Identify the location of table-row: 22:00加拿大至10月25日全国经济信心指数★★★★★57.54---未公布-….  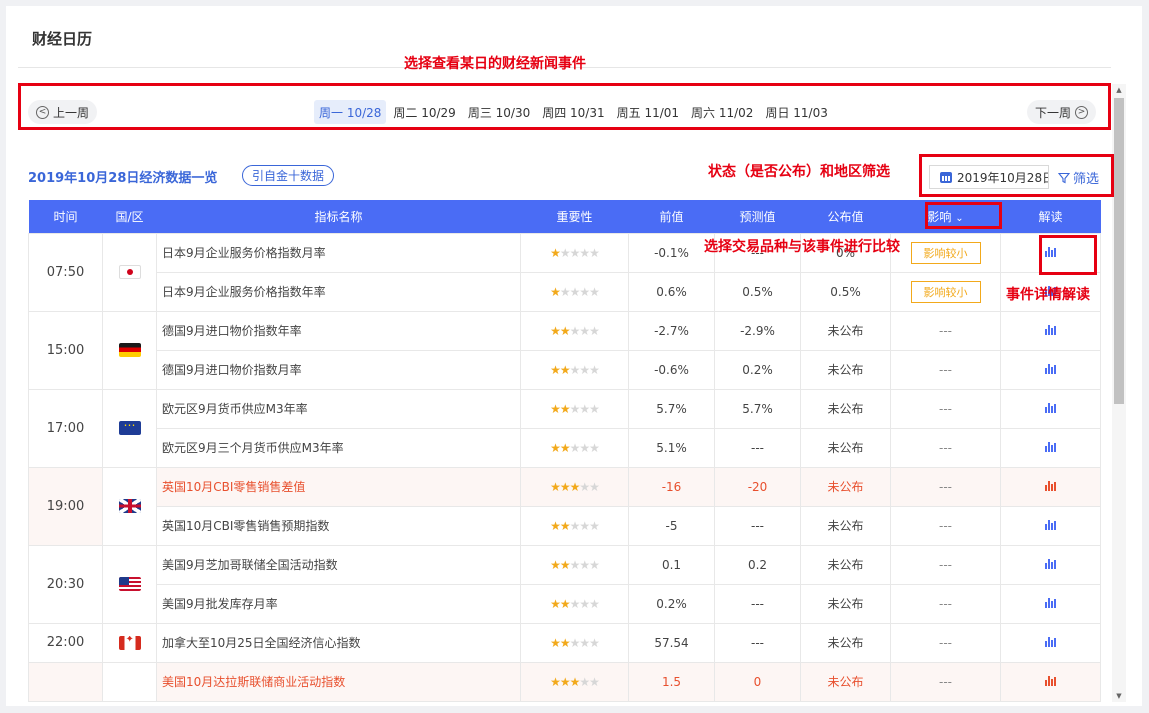
(564, 642).